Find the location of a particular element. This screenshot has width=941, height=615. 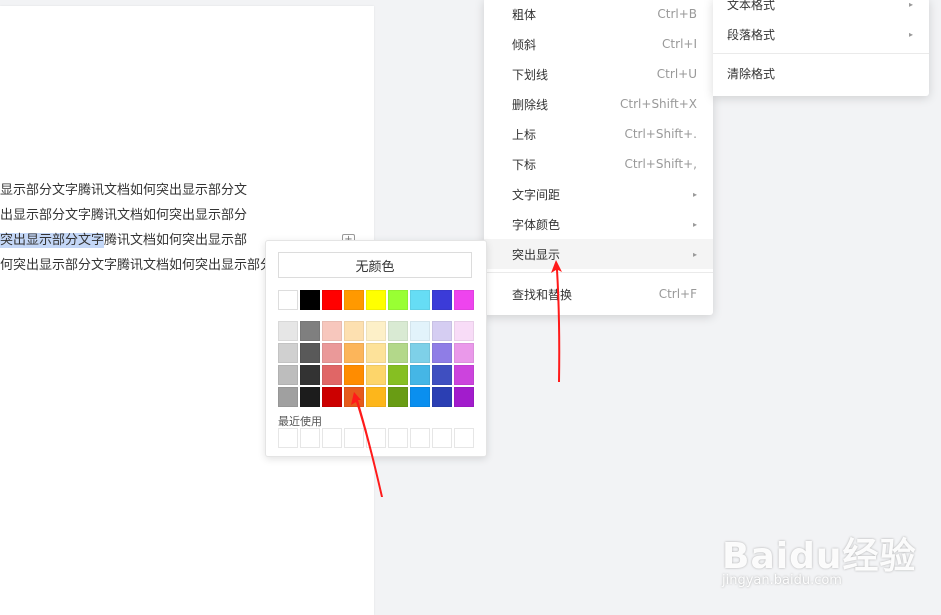

menu-item-shortcut: Ctrl+I is located at coordinates (679, 44).